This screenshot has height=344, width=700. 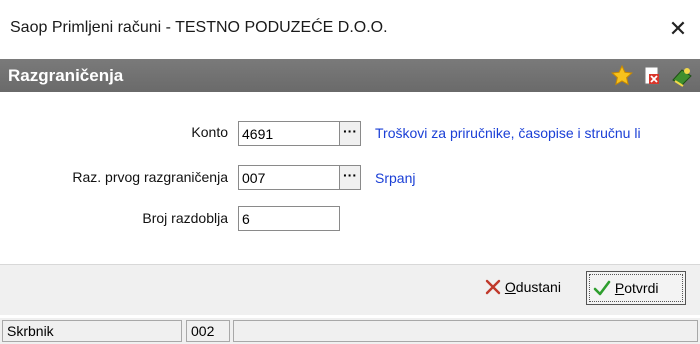 What do you see at coordinates (185, 218) in the screenshot?
I see `broj-razdoblja-label: Broj razdoblja` at bounding box center [185, 218].